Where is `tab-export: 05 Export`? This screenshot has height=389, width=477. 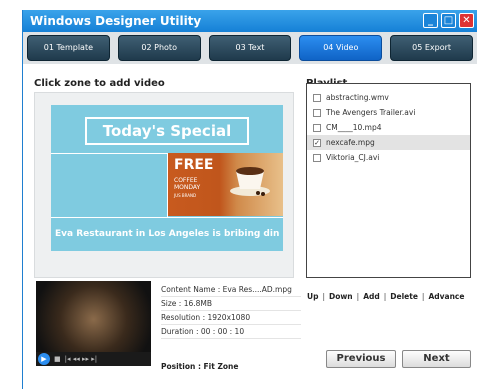 tab-export: 05 Export is located at coordinates (431, 48).